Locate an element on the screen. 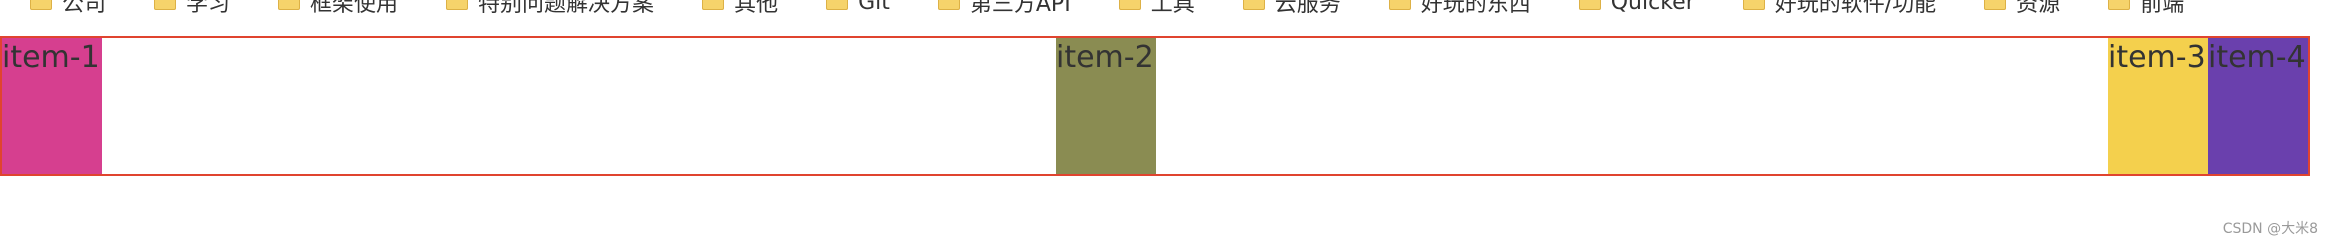 This screenshot has height=244, width=2330. bookmark-folder: 云服务 is located at coordinates (1286, 9).